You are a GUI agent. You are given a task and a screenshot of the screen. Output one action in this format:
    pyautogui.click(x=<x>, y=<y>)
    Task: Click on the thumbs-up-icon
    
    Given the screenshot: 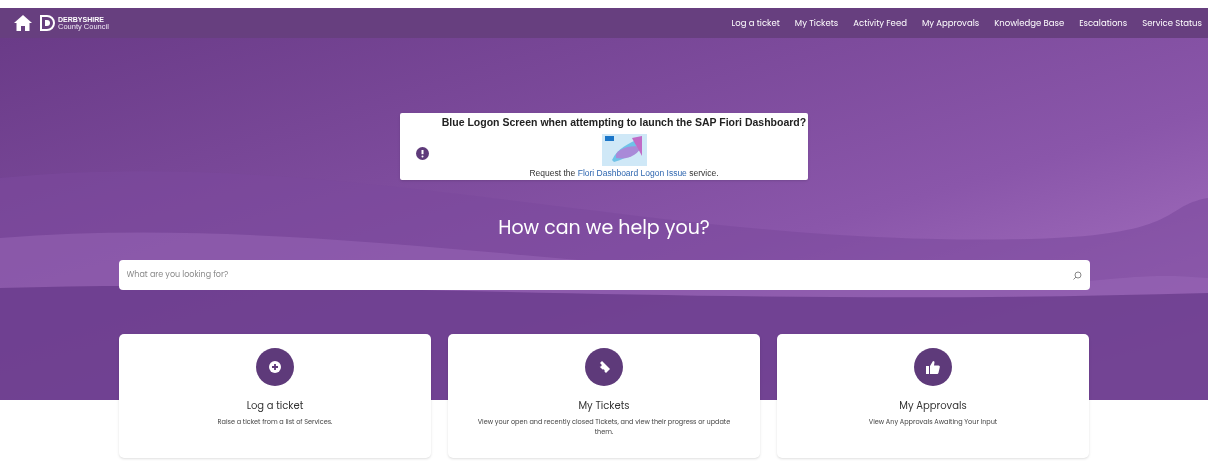 What is the action you would take?
    pyautogui.click(x=933, y=367)
    